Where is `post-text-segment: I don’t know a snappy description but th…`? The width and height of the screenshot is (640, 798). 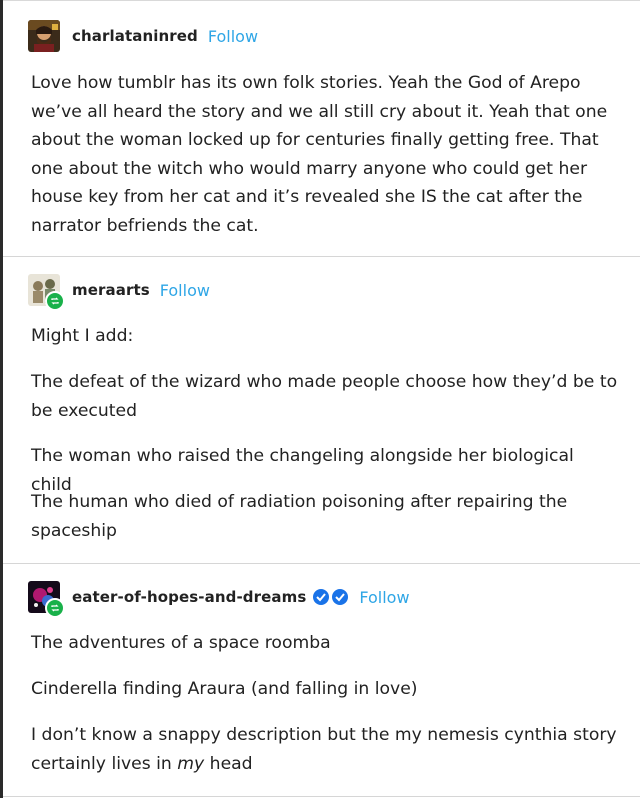
post-text-segment: I don’t know a snappy description but th… is located at coordinates (324, 749).